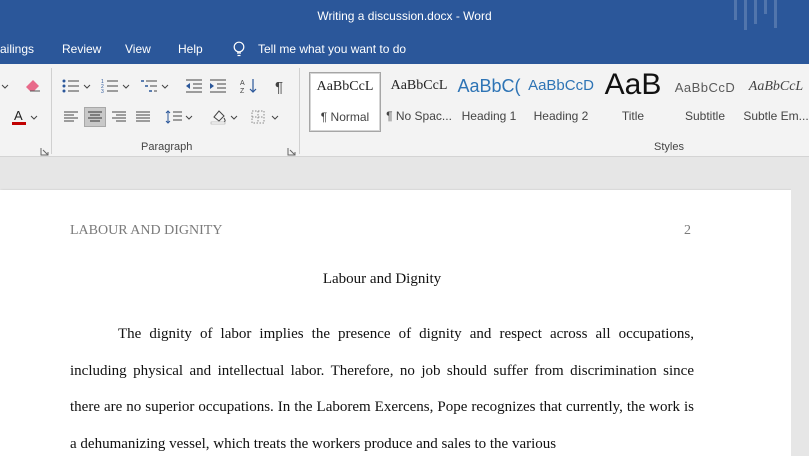  I want to click on tab-review: Review, so click(81, 49).